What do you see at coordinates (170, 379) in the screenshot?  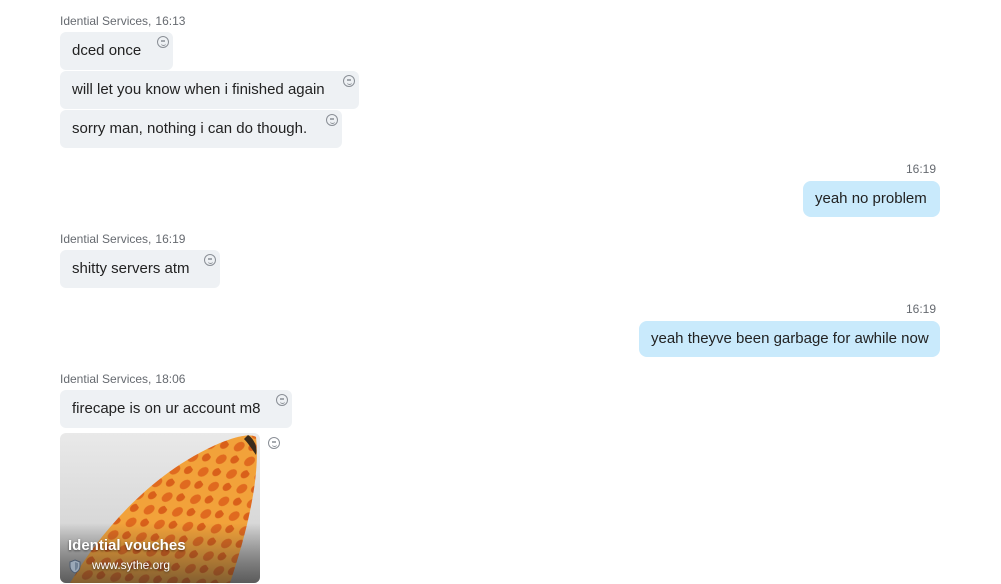 I see `message-time: 18:06` at bounding box center [170, 379].